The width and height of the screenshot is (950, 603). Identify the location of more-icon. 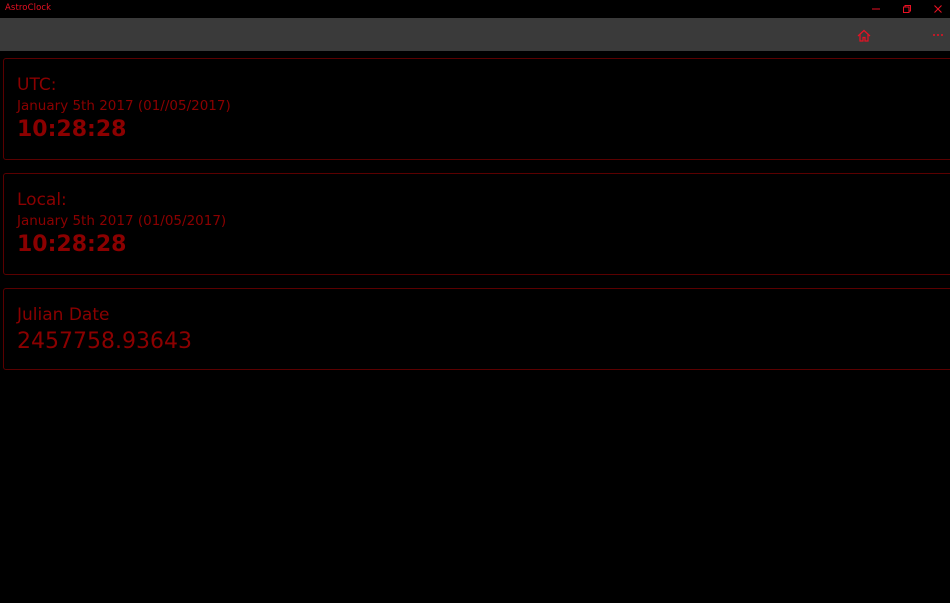
(938, 35).